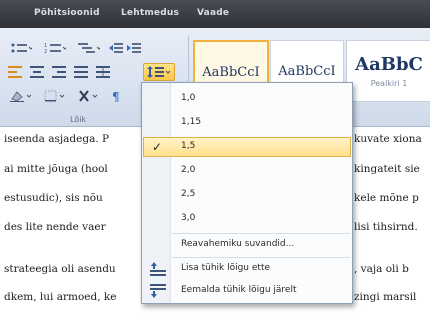 The image size is (430, 316). I want to click on option-label: 1,5, so click(188, 146).